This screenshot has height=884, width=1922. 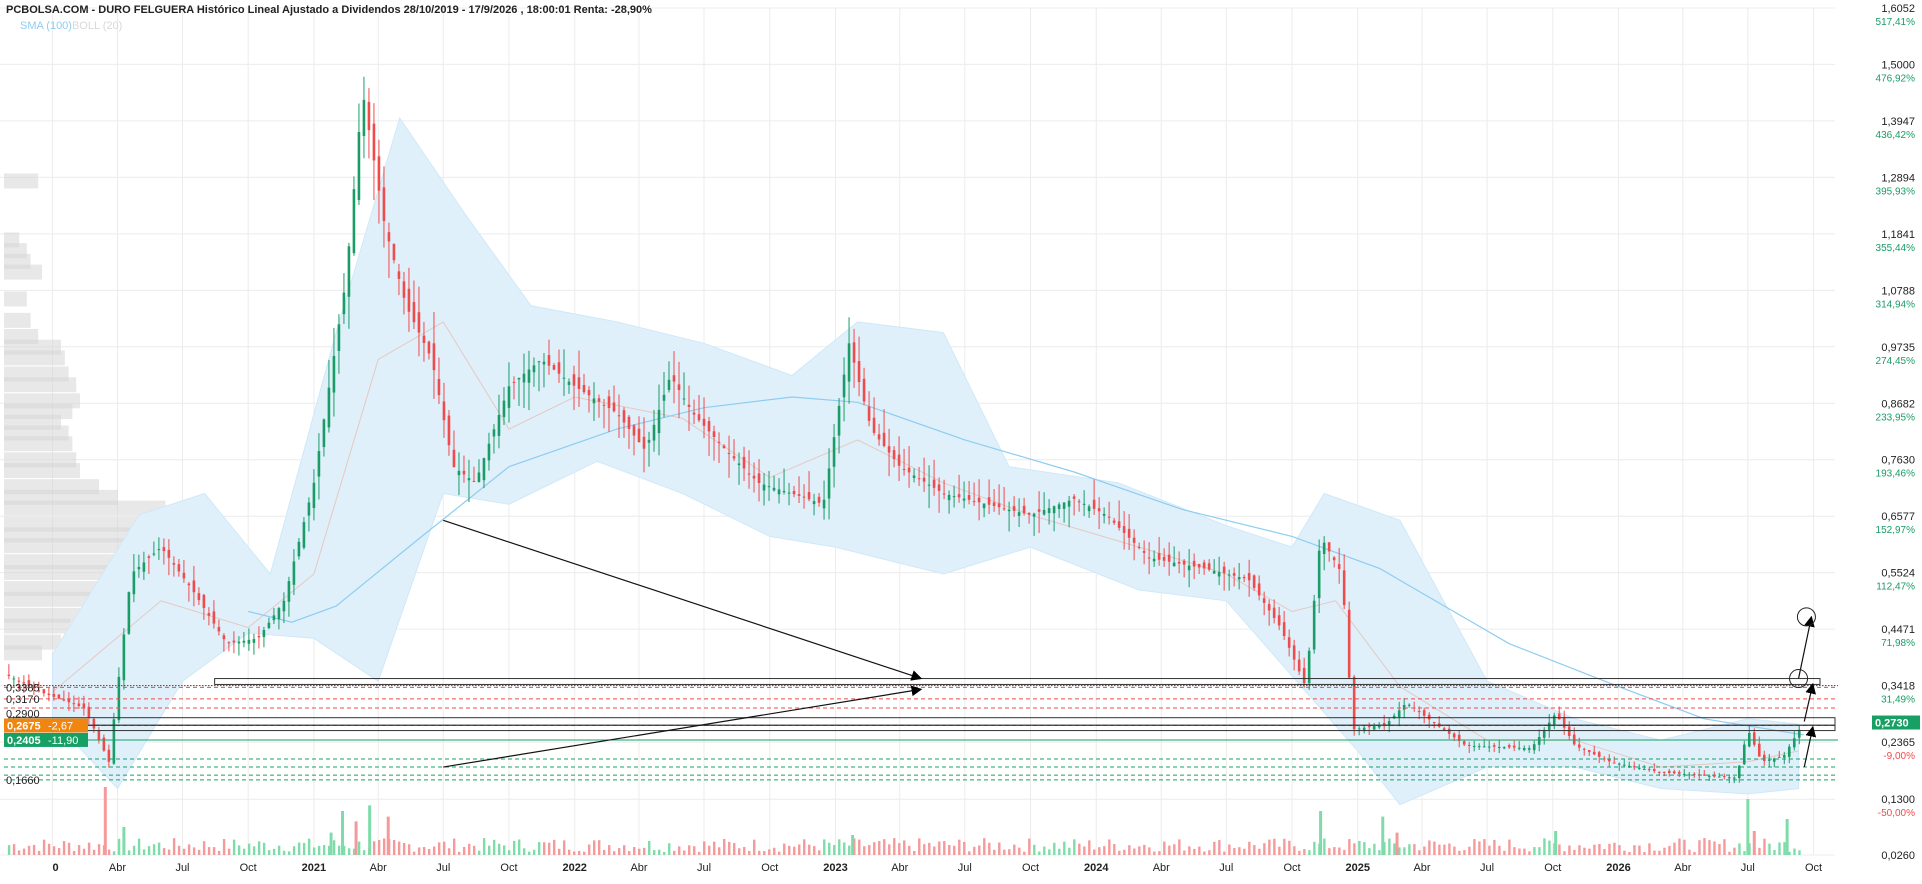 What do you see at coordinates (85, 508) in the screenshot?
I see `volume-profile-bar` at bounding box center [85, 508].